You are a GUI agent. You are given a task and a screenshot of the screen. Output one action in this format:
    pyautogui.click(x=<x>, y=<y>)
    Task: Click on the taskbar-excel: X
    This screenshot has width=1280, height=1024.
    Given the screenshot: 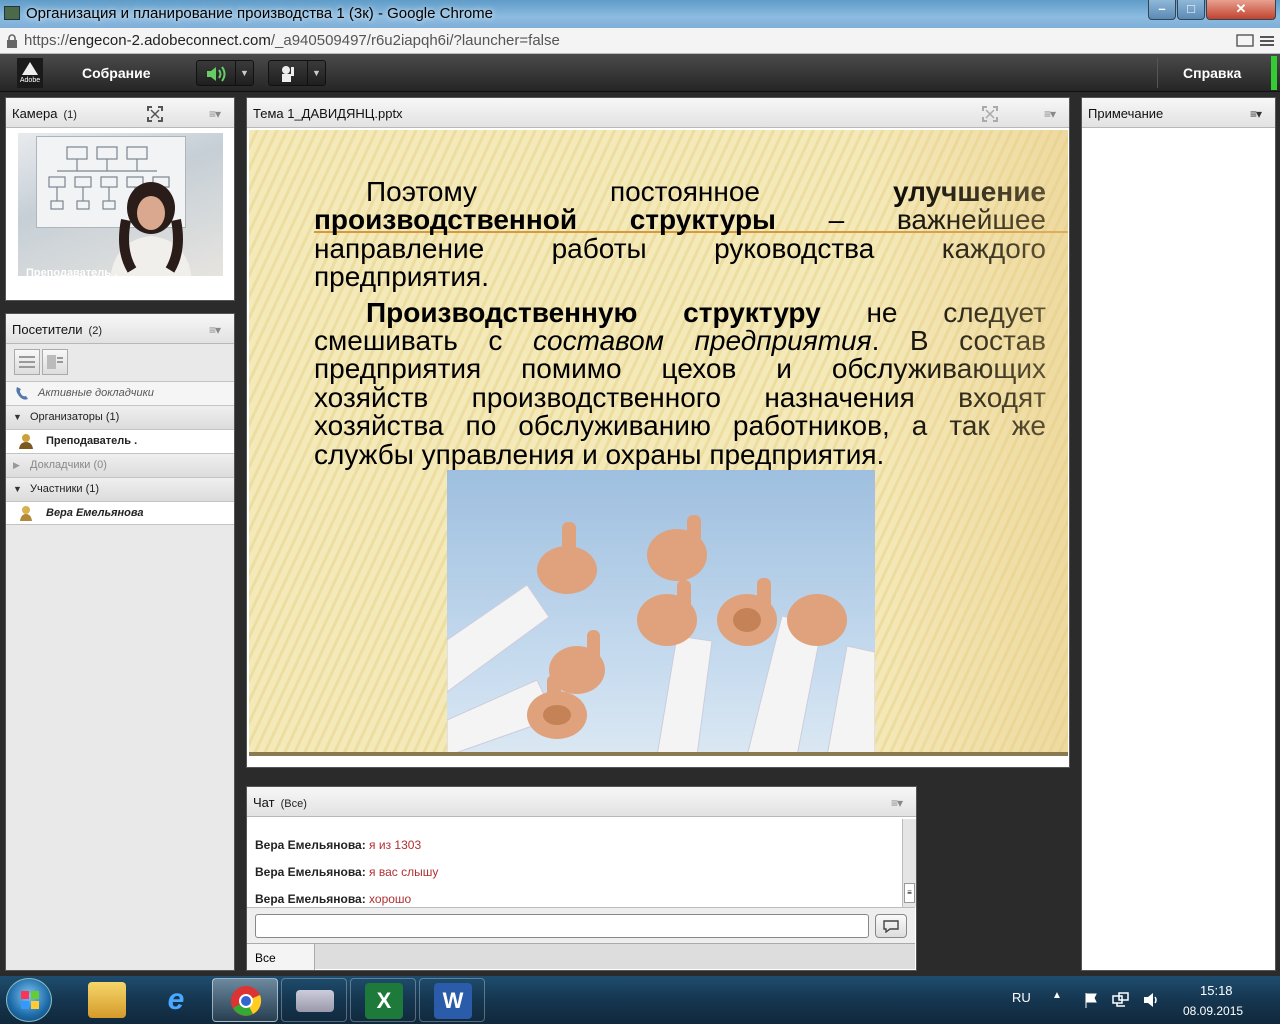 What is the action you would take?
    pyautogui.click(x=383, y=1000)
    